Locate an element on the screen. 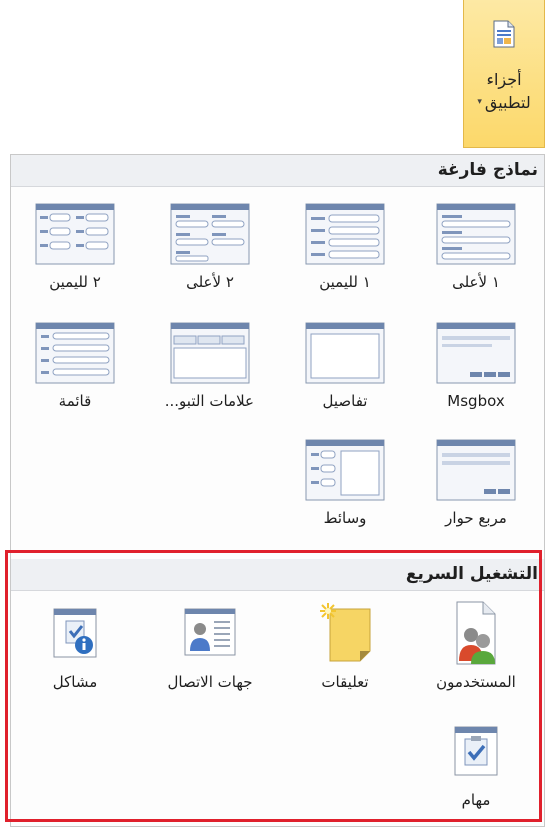  form-tile-media: وسائط is located at coordinates (345, 483).